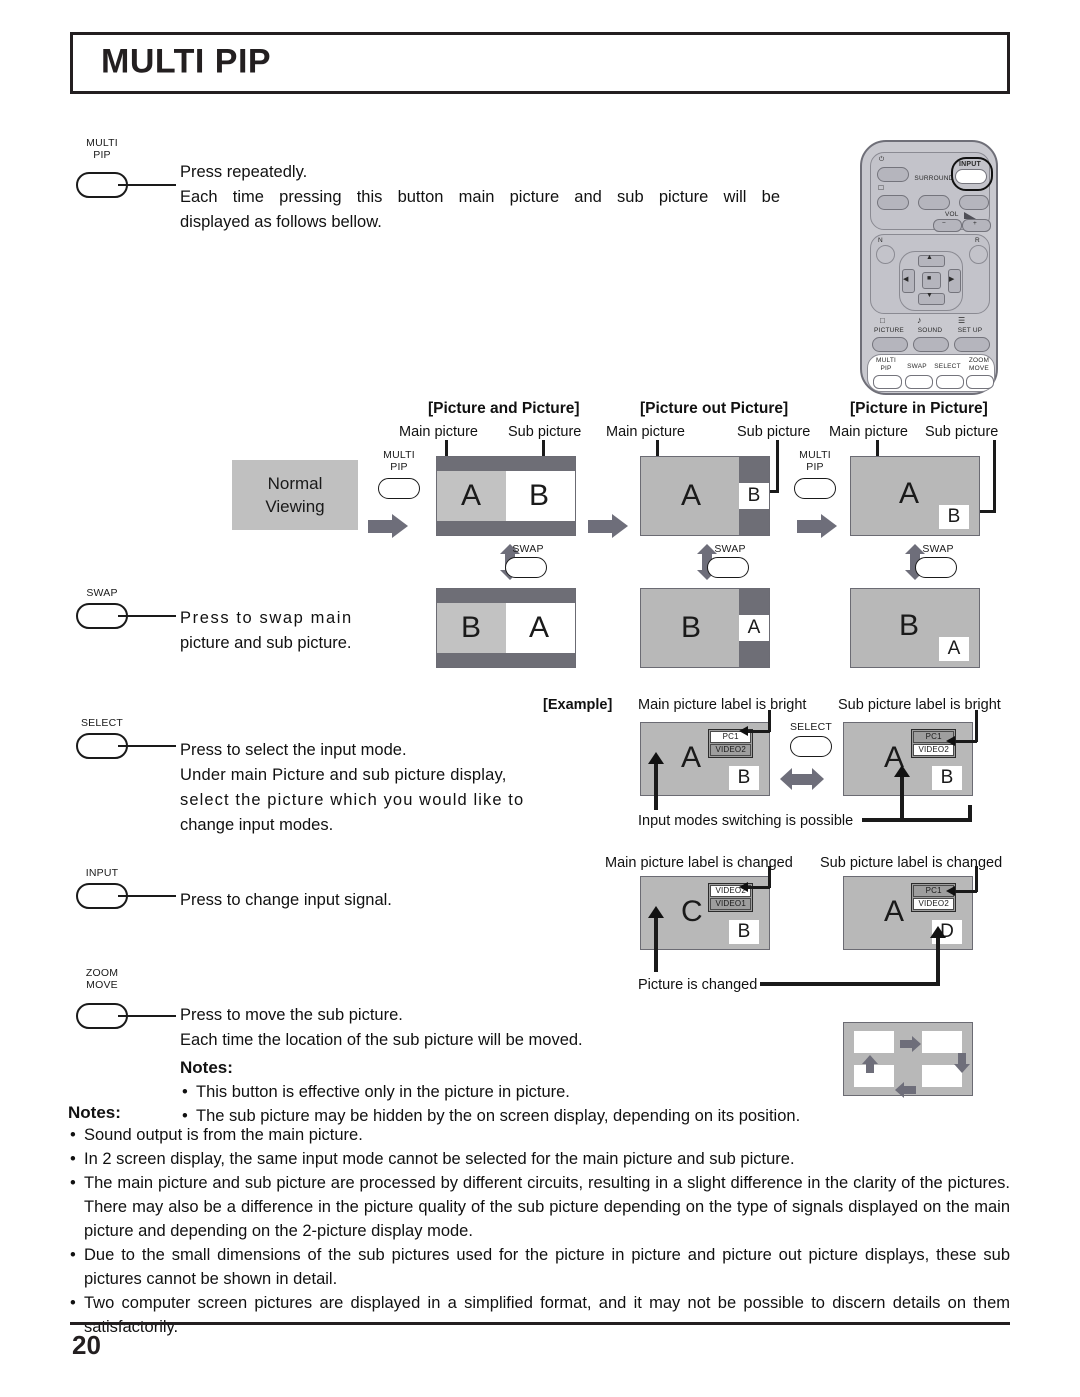 The height and width of the screenshot is (1397, 1080). Describe the element at coordinates (962, 432) in the screenshot. I see `column-3-sub-label: Sub picture` at that location.